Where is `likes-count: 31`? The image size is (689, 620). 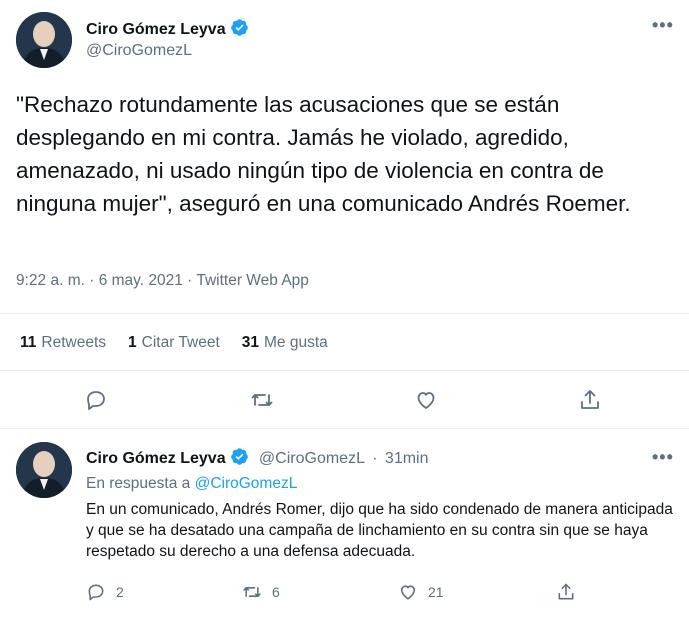
likes-count: 31 is located at coordinates (250, 342).